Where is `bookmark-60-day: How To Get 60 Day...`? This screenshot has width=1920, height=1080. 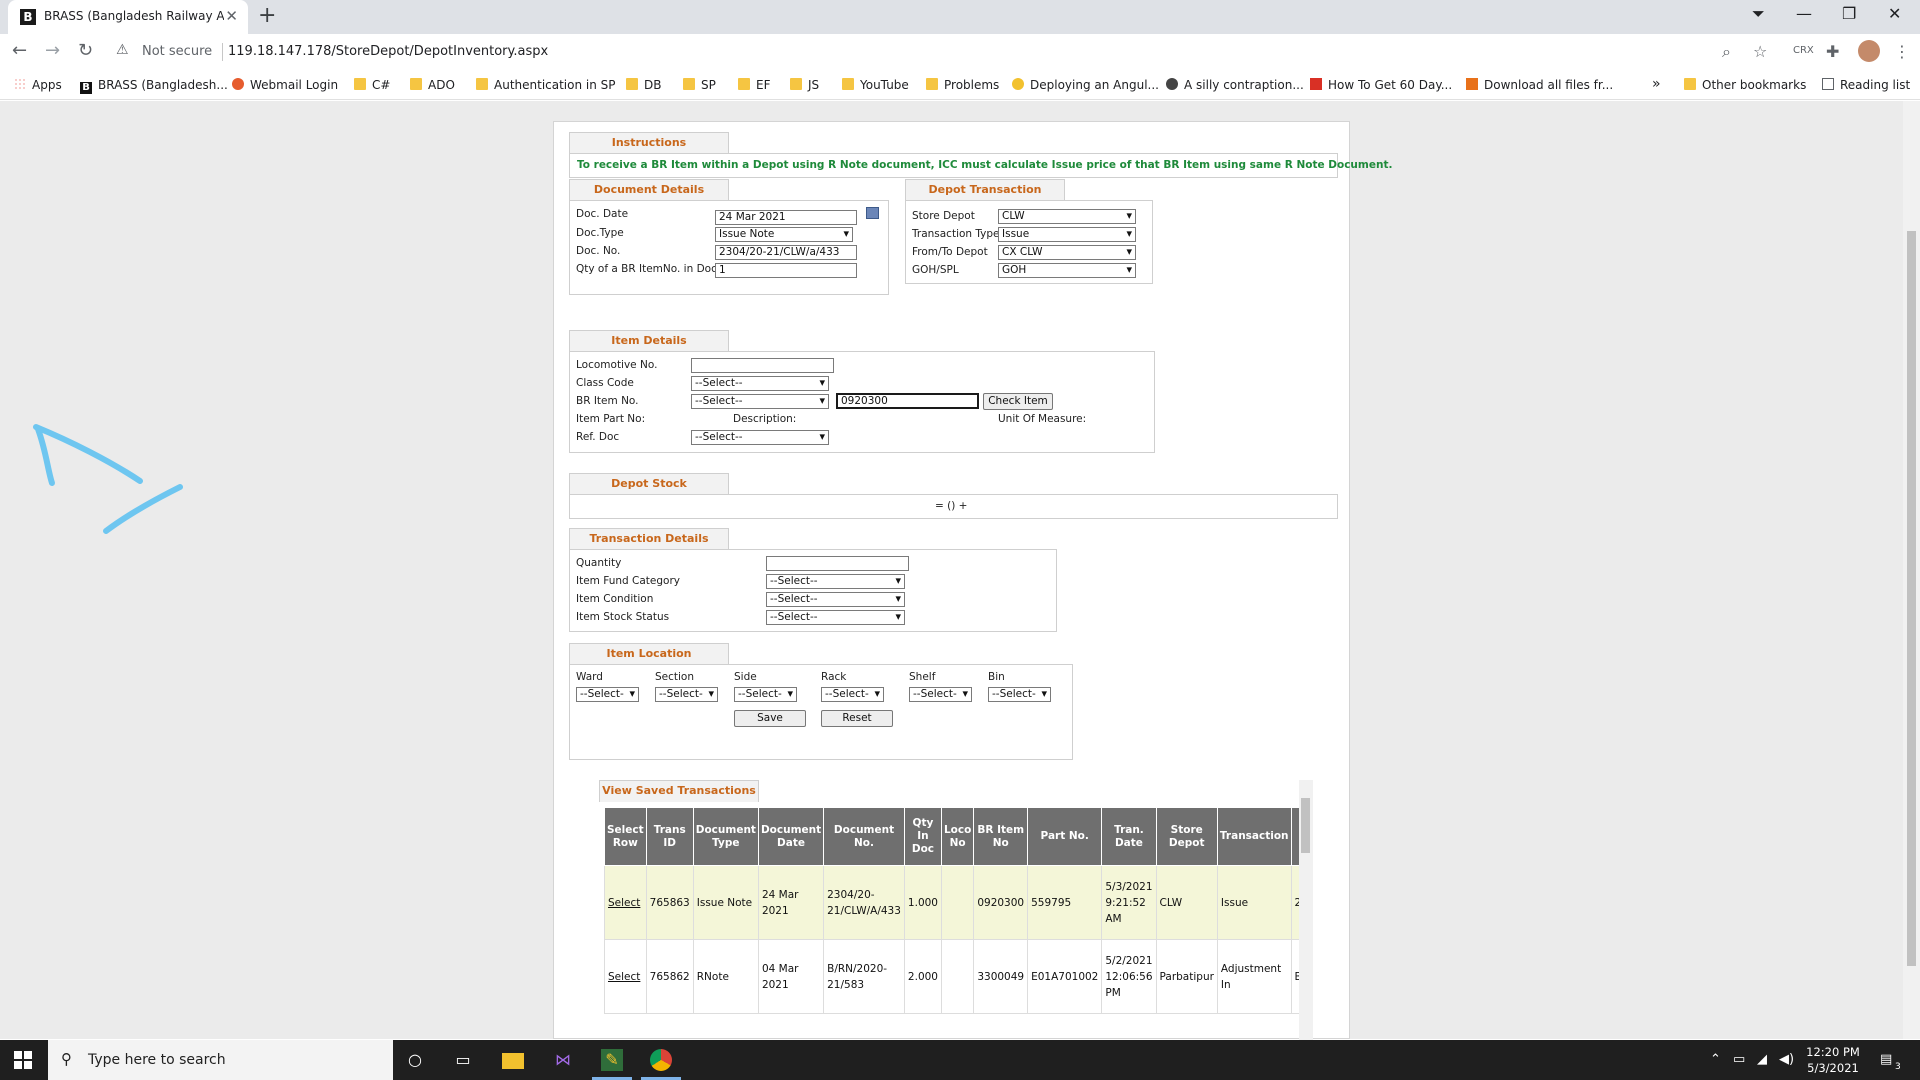 bookmark-60-day: How To Get 60 Day... is located at coordinates (1381, 85).